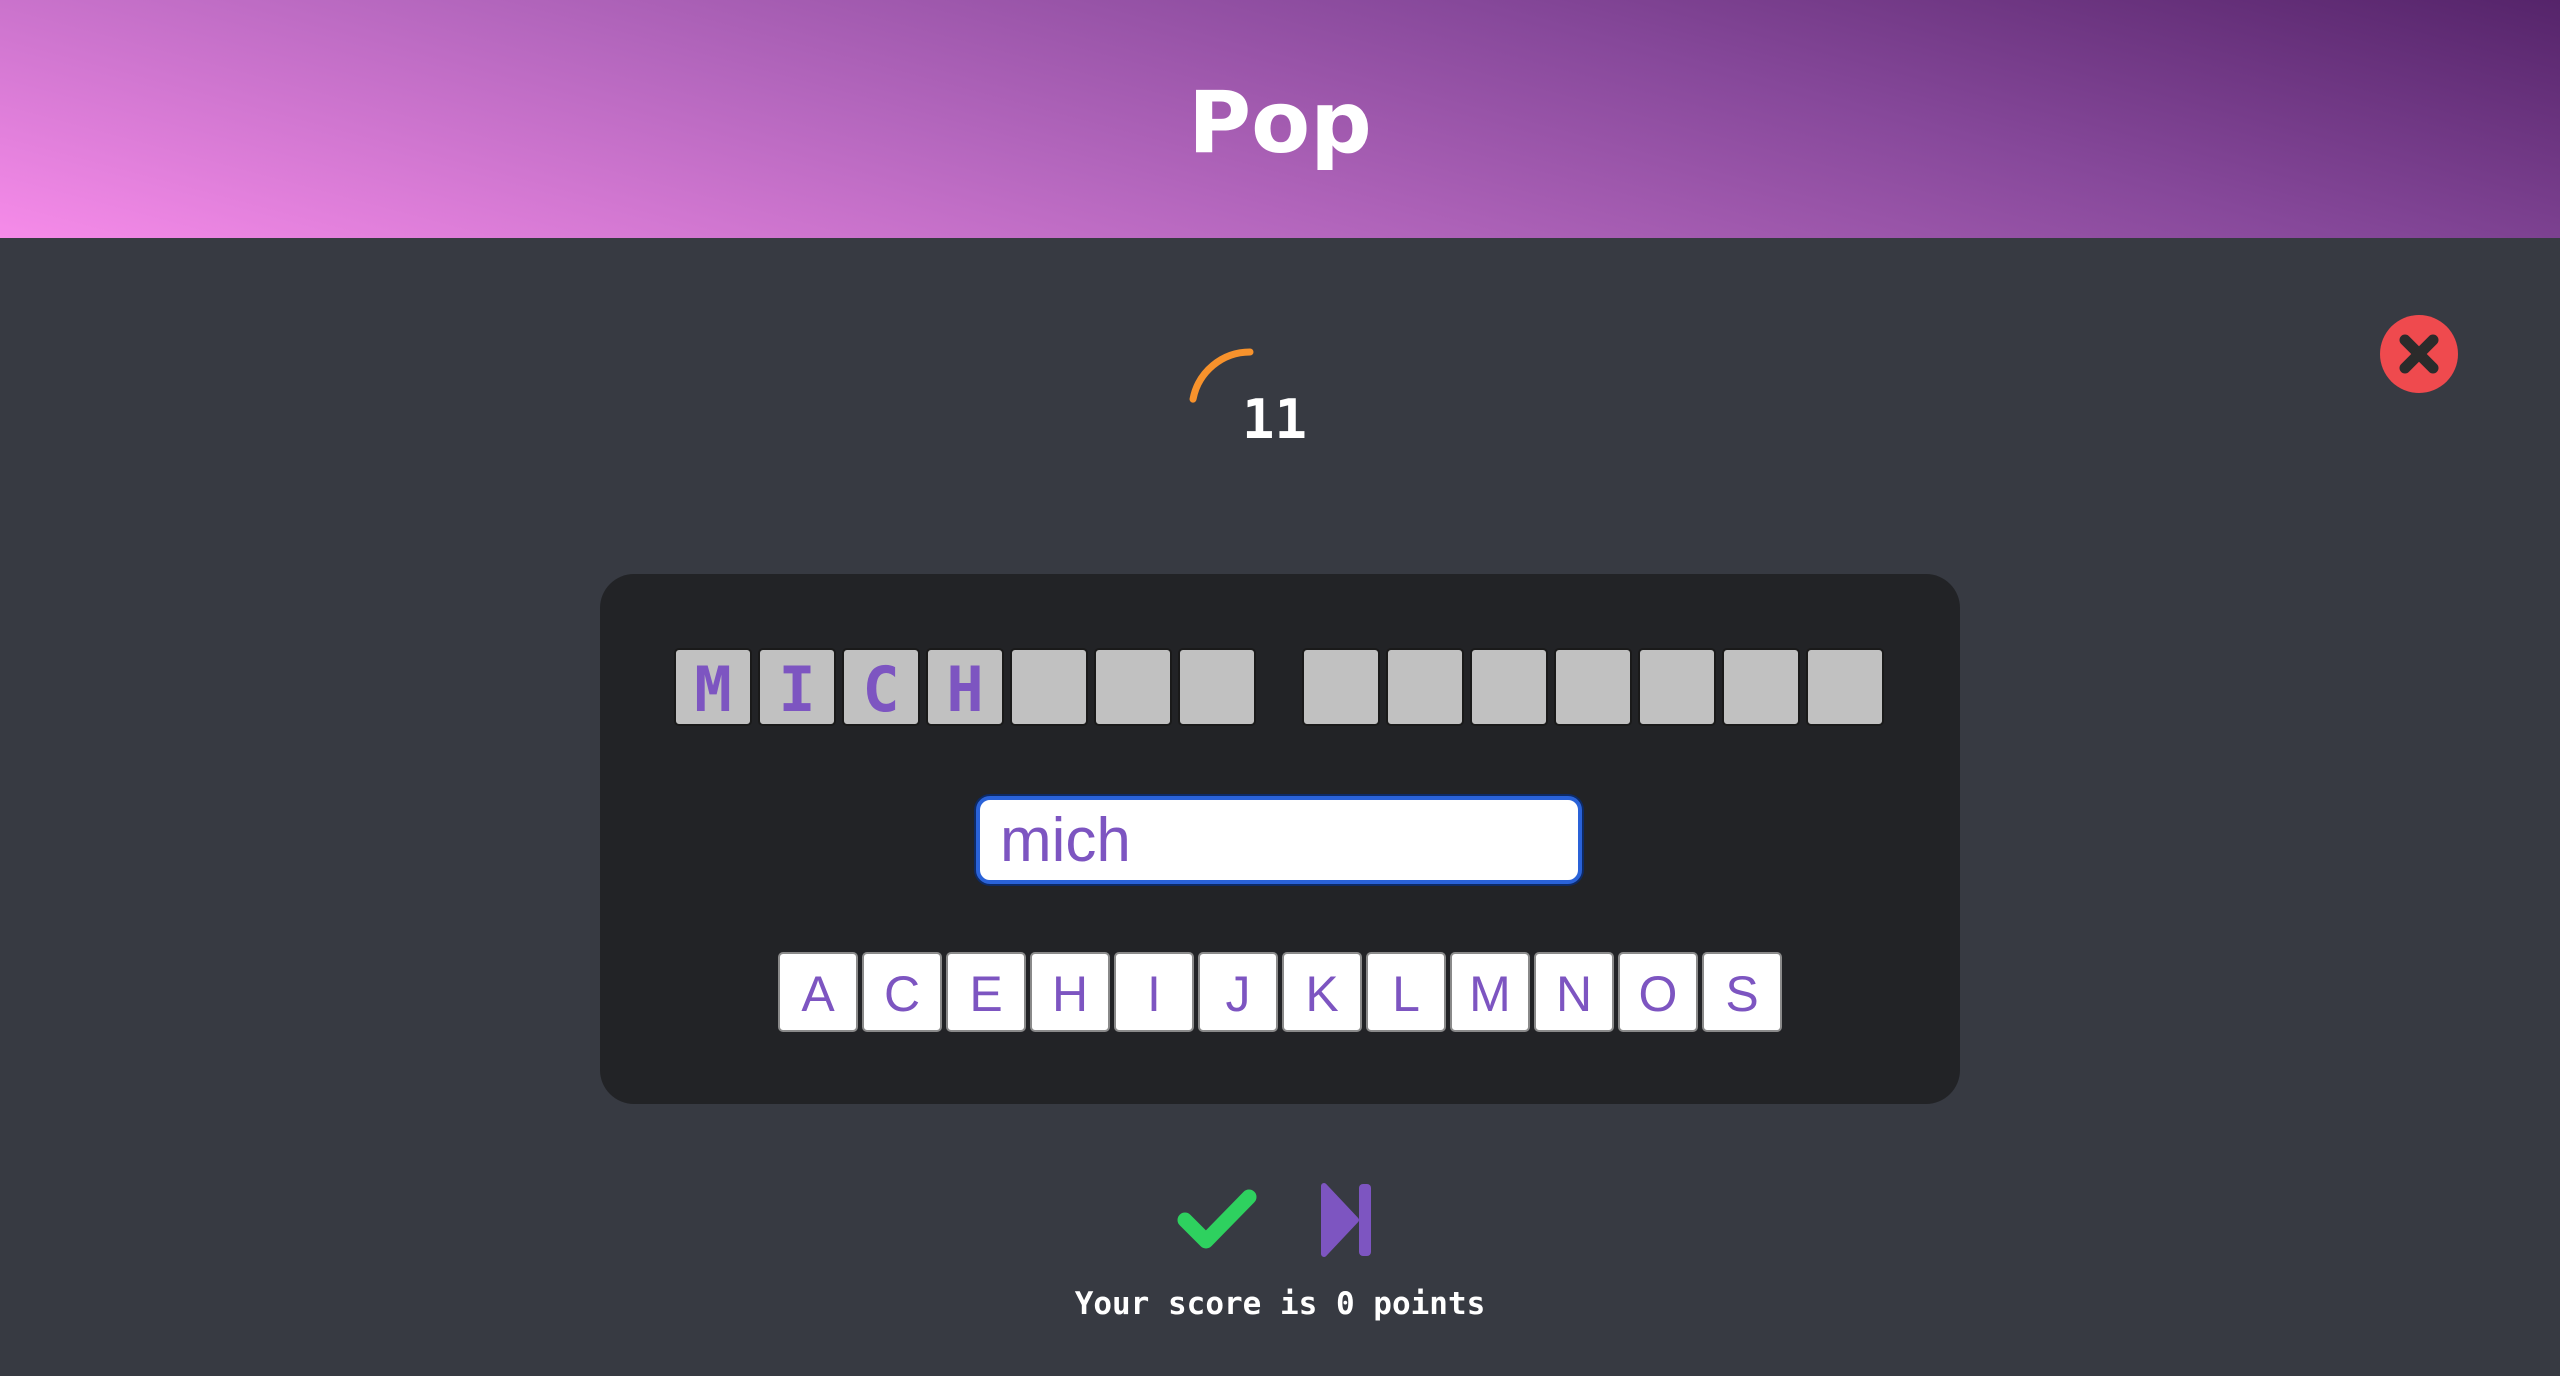 The image size is (2560, 1376). I want to click on letter-slot: I, so click(797, 687).